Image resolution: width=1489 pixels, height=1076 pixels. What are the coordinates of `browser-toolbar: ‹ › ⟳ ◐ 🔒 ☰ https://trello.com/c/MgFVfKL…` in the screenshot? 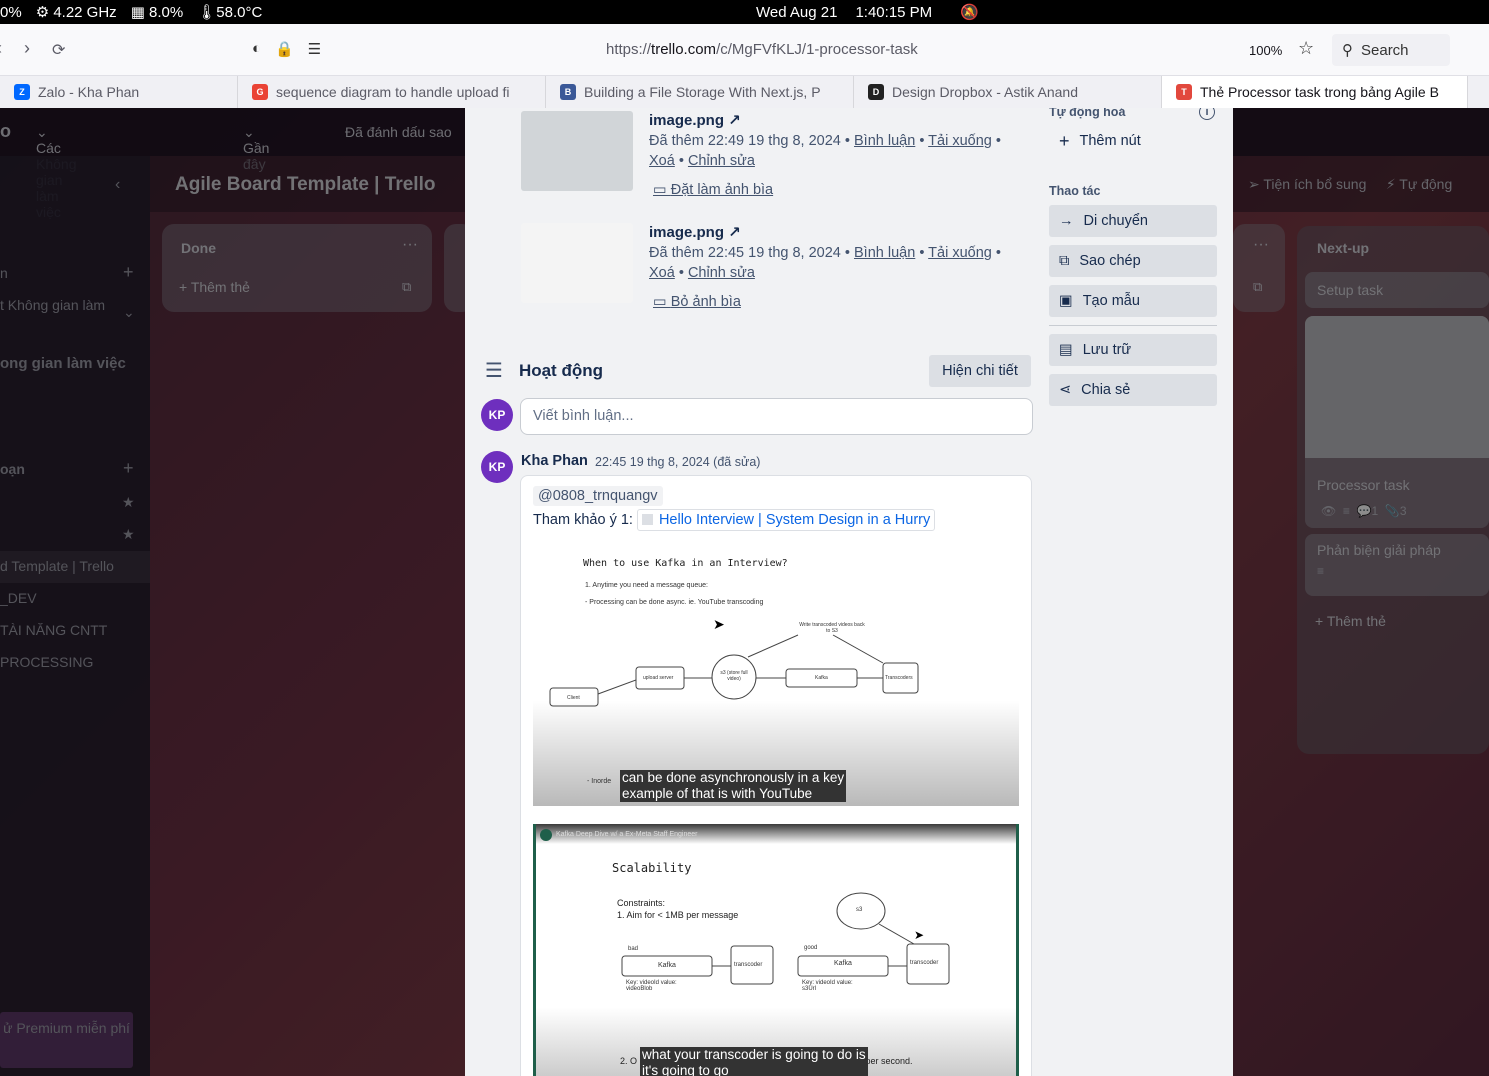 It's located at (744, 50).